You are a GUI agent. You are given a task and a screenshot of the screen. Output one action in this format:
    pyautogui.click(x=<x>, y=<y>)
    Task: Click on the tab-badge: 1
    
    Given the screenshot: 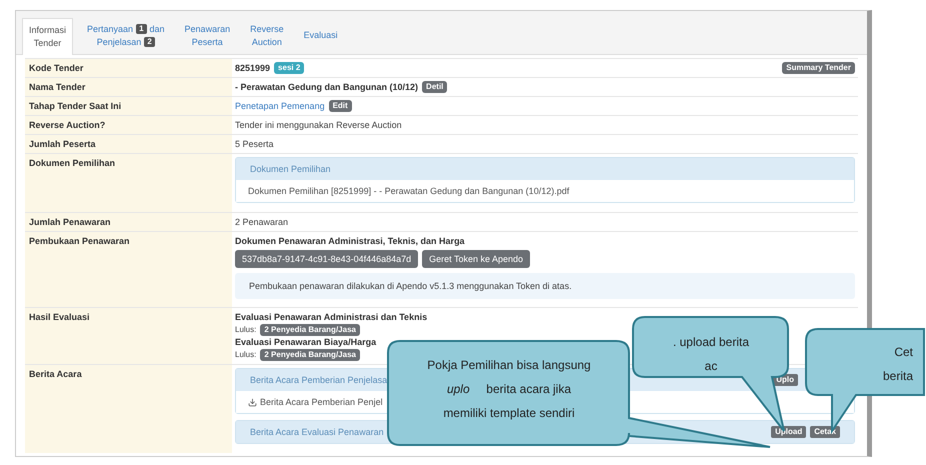 What is the action you would take?
    pyautogui.click(x=141, y=29)
    